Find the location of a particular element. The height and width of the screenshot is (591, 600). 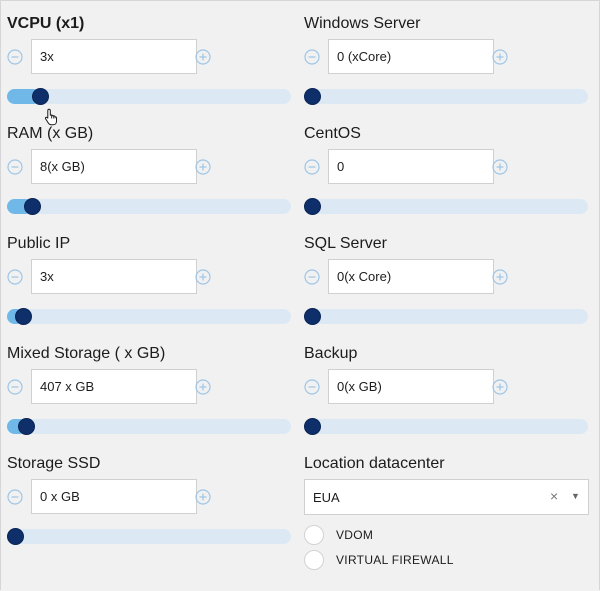

storage-ssd-stepper is located at coordinates (152, 497).